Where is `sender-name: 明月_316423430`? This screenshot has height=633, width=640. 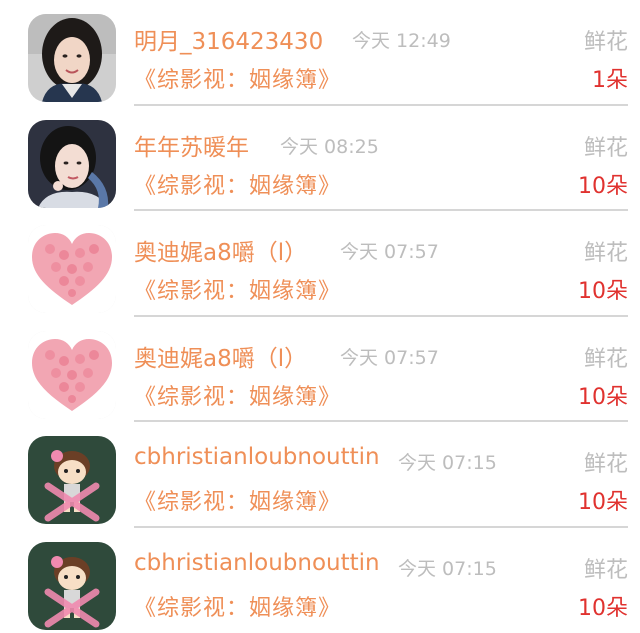 sender-name: 明月_316423430 is located at coordinates (228, 39).